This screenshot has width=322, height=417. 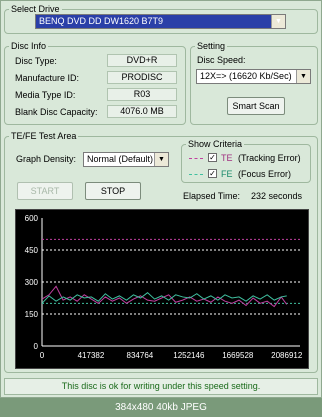 I want to click on x-tick-label-5: 2086912, so click(x=287, y=355).